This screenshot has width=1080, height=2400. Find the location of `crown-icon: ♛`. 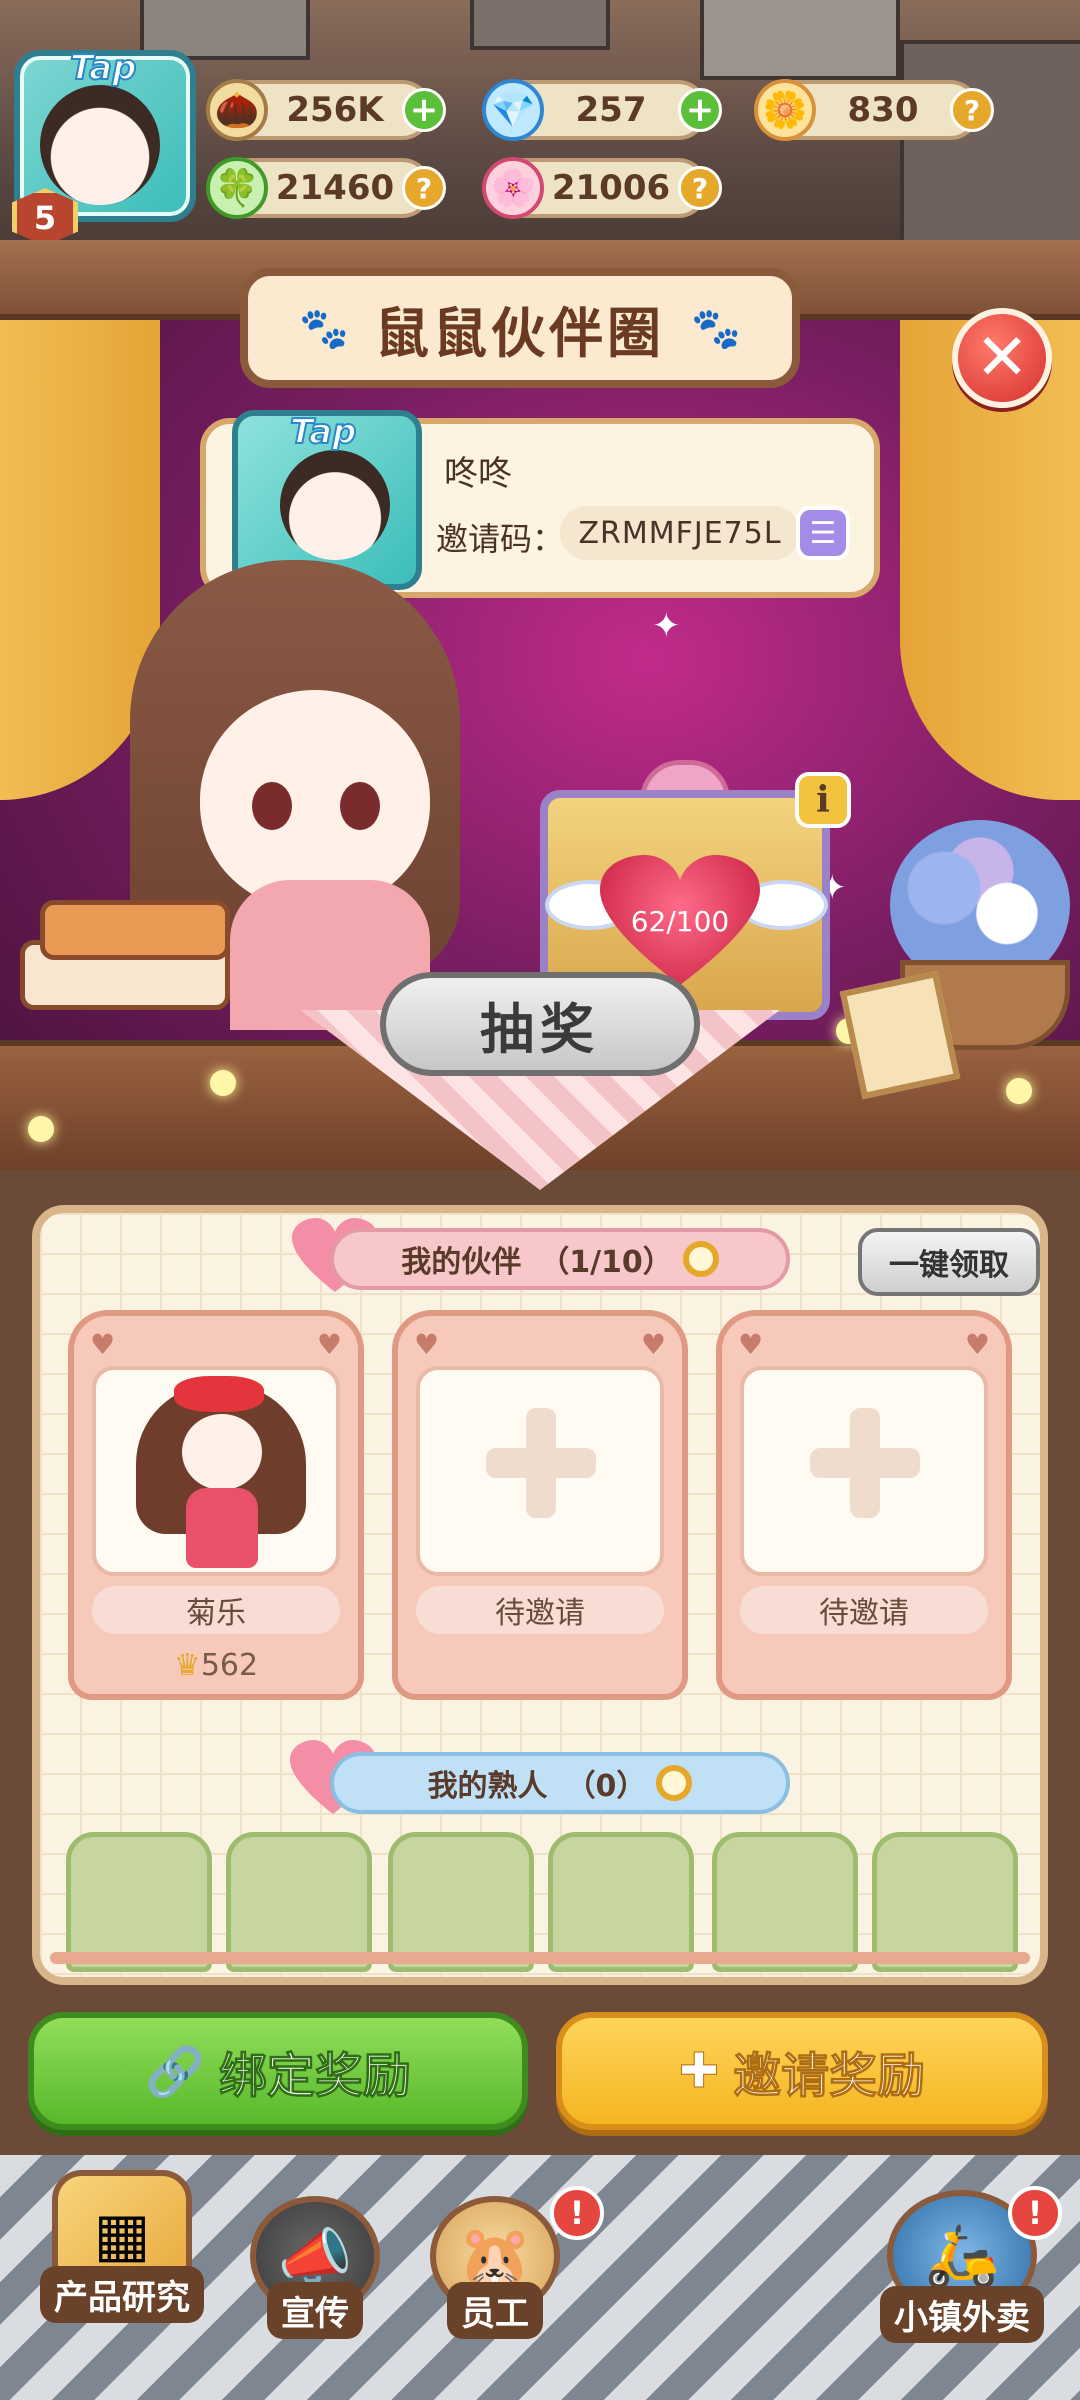

crown-icon: ♛ is located at coordinates (187, 1665).